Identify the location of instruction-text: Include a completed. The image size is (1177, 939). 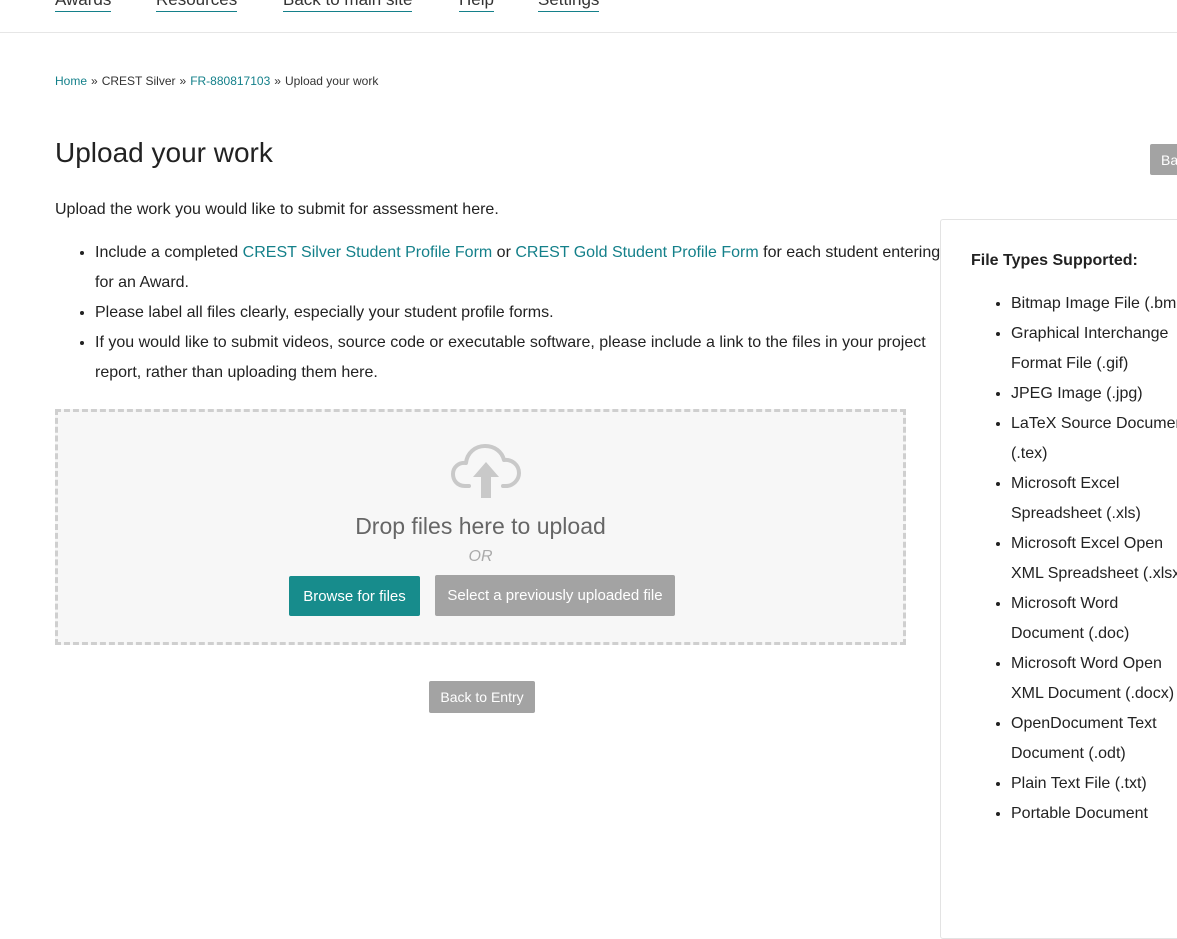
(169, 252).